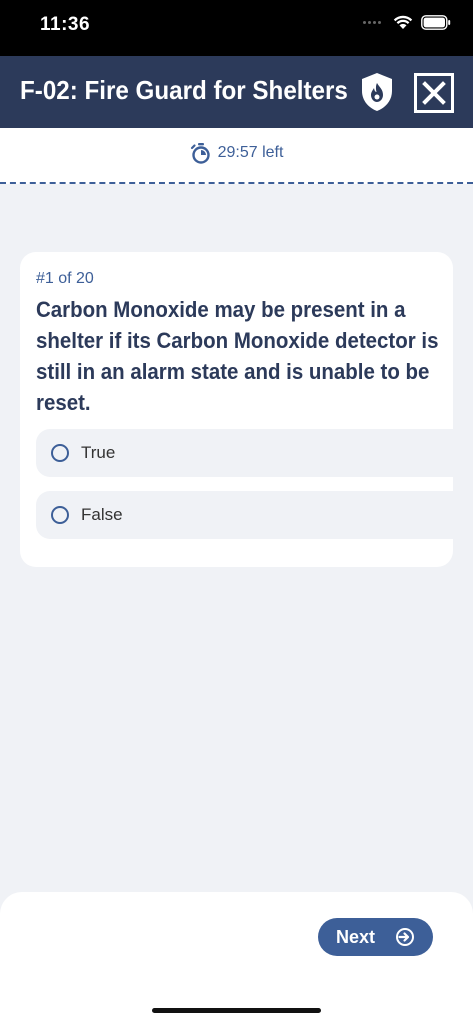 The height and width of the screenshot is (1024, 473). Describe the element at coordinates (98, 452) in the screenshot. I see `answer-option-label: True` at that location.